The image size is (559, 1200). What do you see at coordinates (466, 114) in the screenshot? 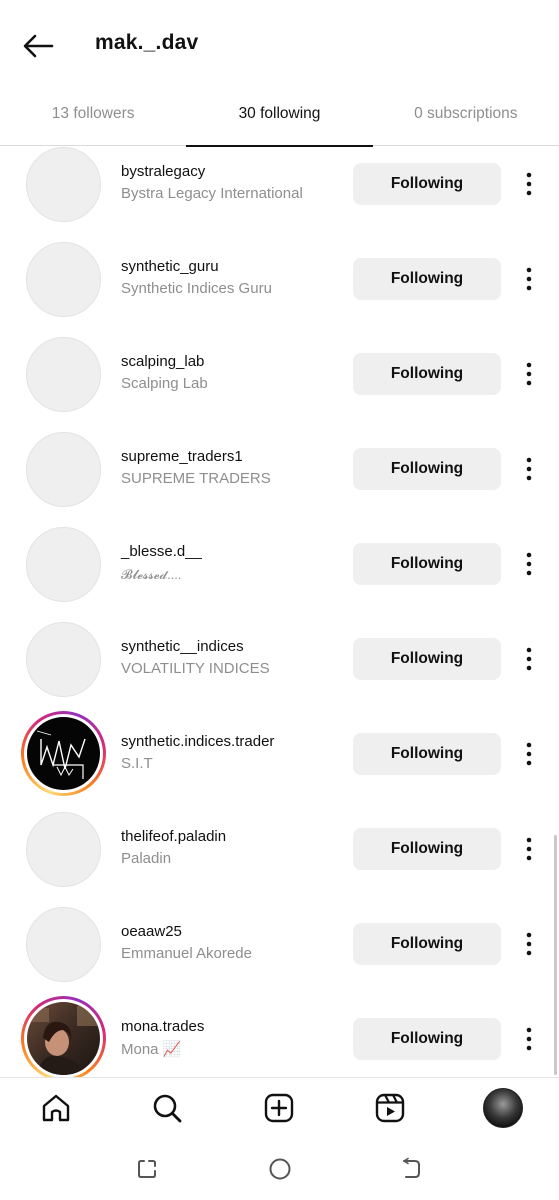
I see `tab-subscriptions: 0 subscriptions` at bounding box center [466, 114].